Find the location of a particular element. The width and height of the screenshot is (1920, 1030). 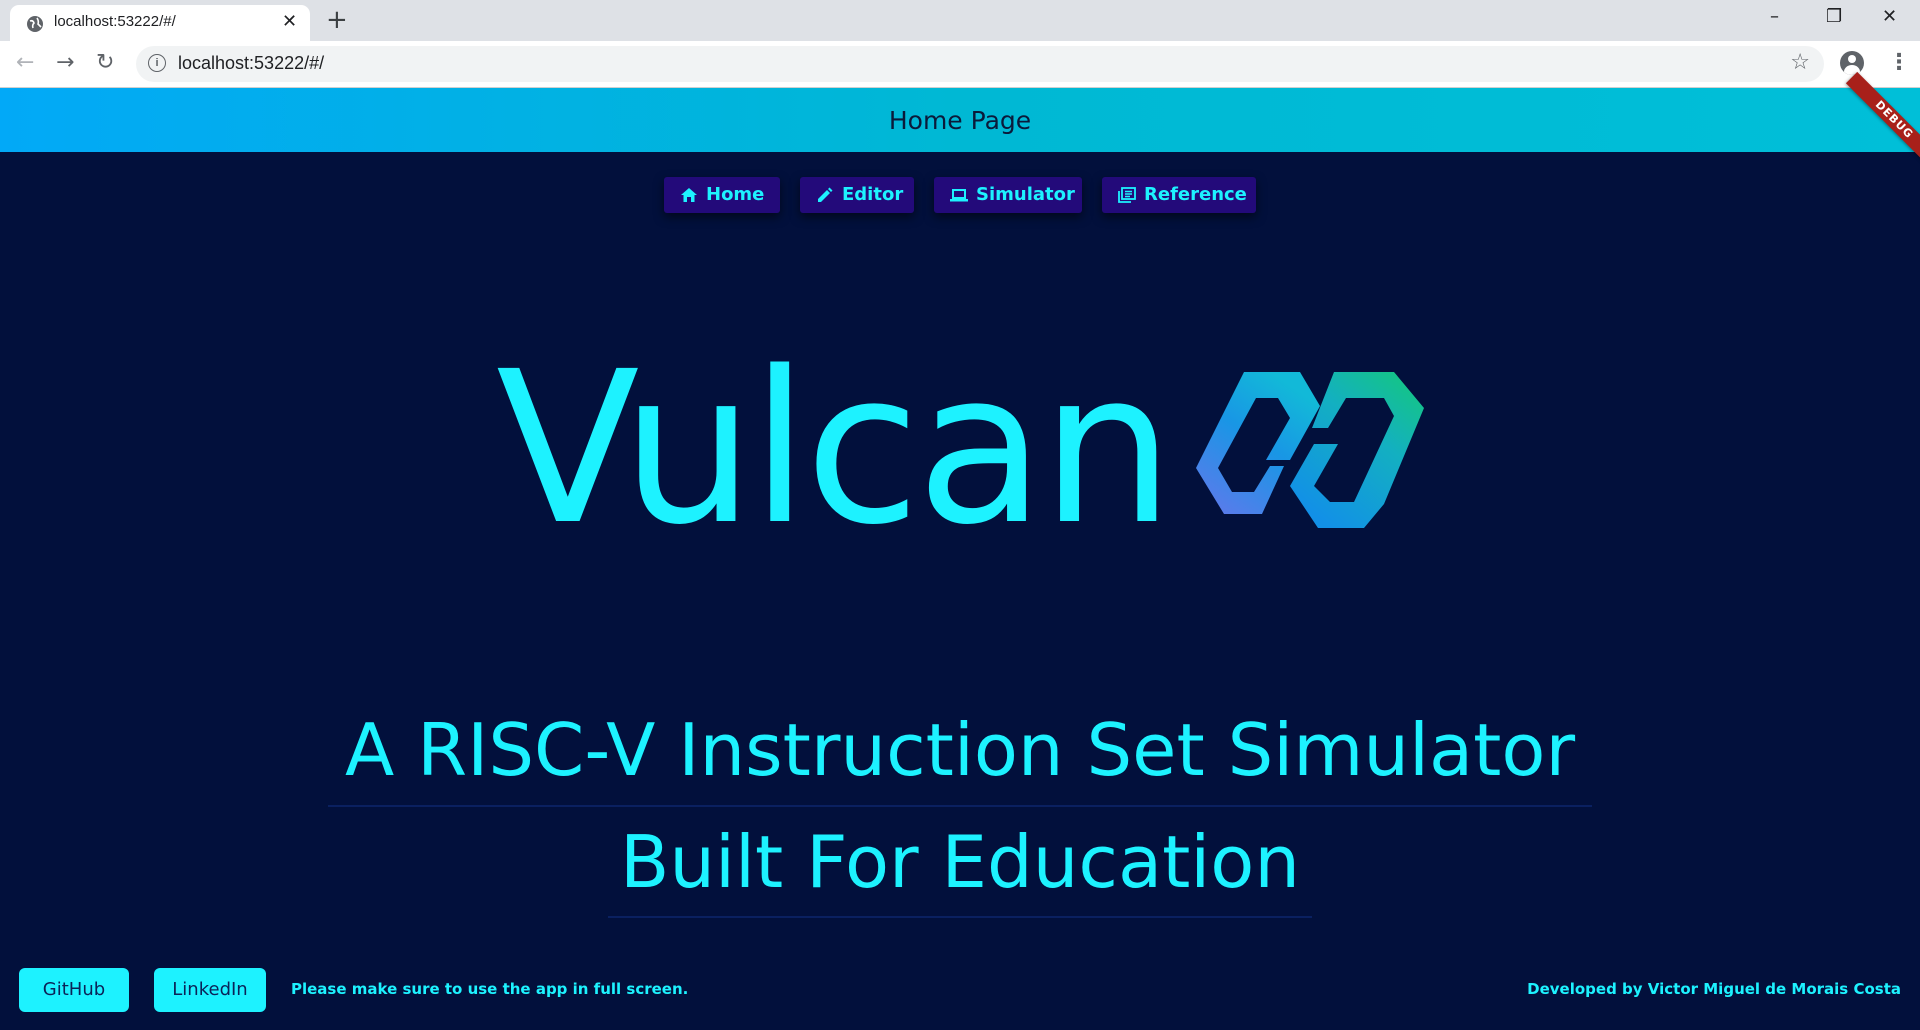

nav-reference-button: Reference is located at coordinates (1179, 195).